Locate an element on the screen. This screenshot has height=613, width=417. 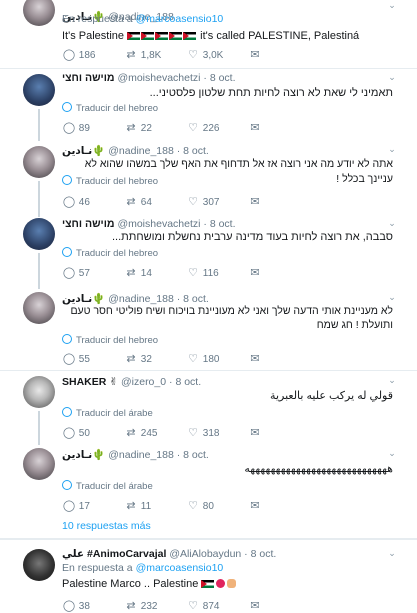
like-button: ♡ 3,0K is located at coordinates (204, 55).